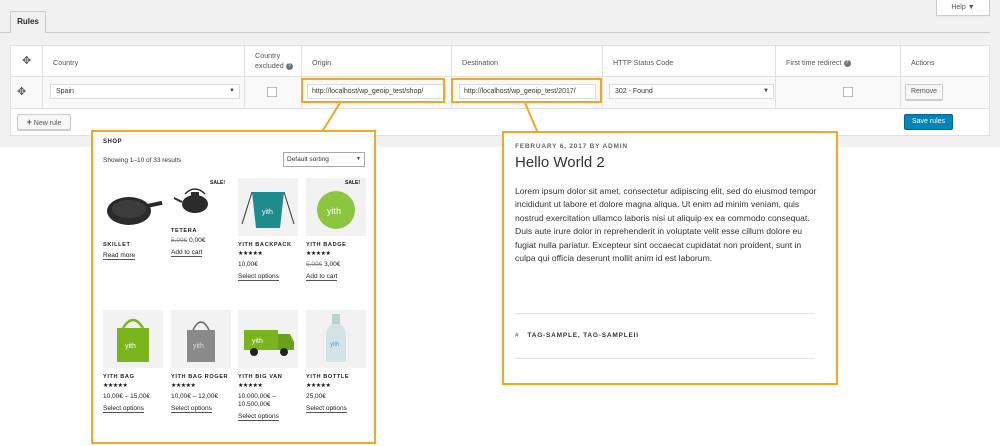 The height and width of the screenshot is (446, 1000). I want to click on backpack-icon: yith, so click(268, 209).